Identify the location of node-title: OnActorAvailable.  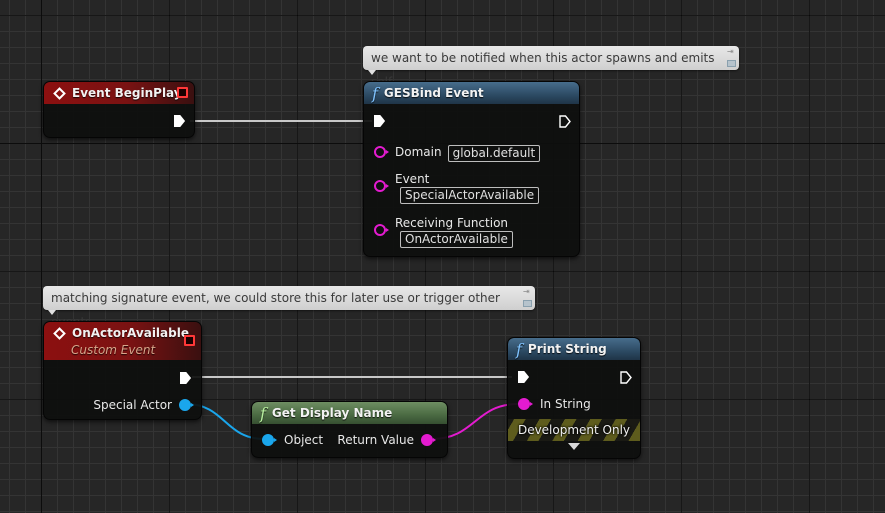
(130, 333).